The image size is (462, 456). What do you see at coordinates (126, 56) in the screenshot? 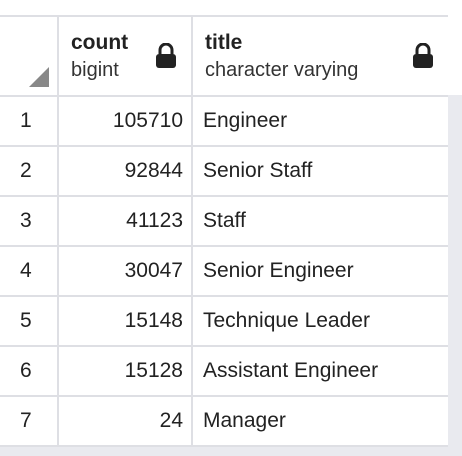
I see `column-header-count: count bigint` at bounding box center [126, 56].